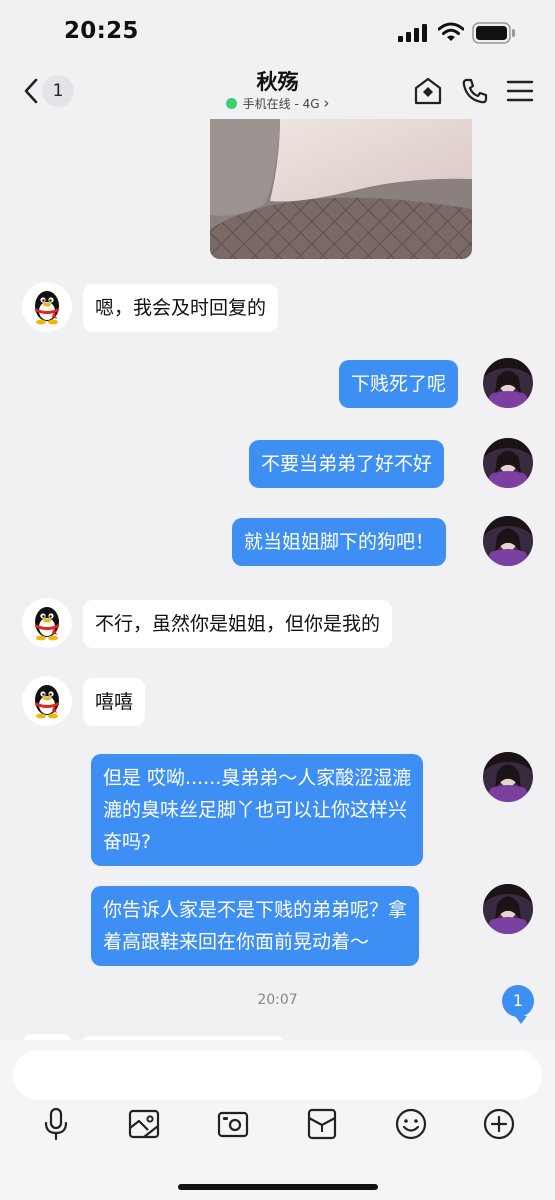 This screenshot has height=1200, width=555. What do you see at coordinates (144, 1124) in the screenshot?
I see `image-icon` at bounding box center [144, 1124].